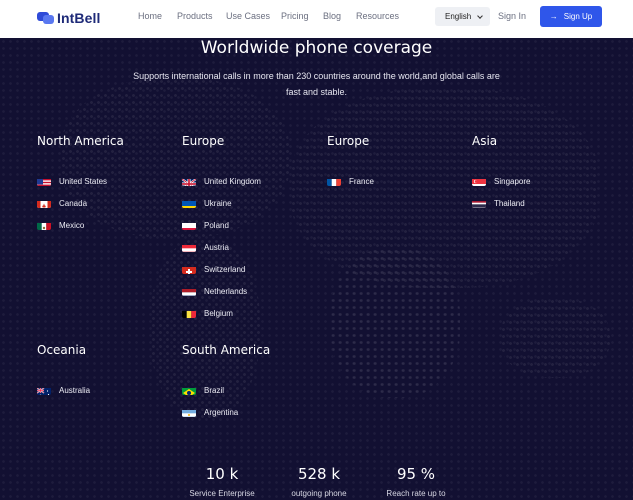 This screenshot has height=500, width=633. I want to click on country-item: Poland, so click(205, 225).